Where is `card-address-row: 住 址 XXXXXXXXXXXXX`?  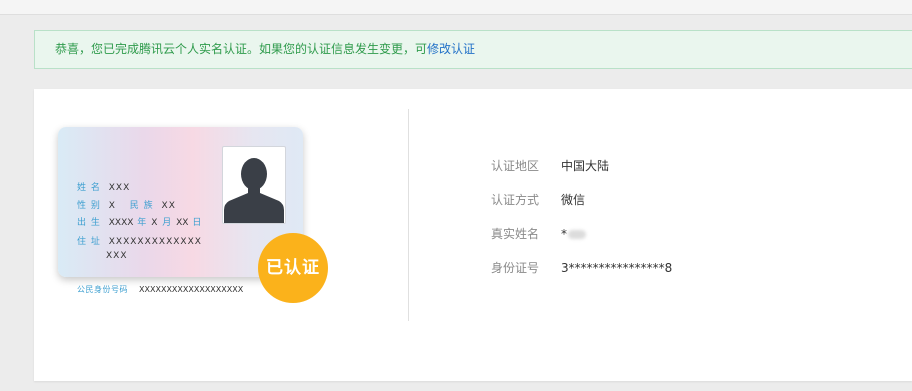
card-address-row: 住 址 XXXXXXXXXXXXX is located at coordinates (139, 242).